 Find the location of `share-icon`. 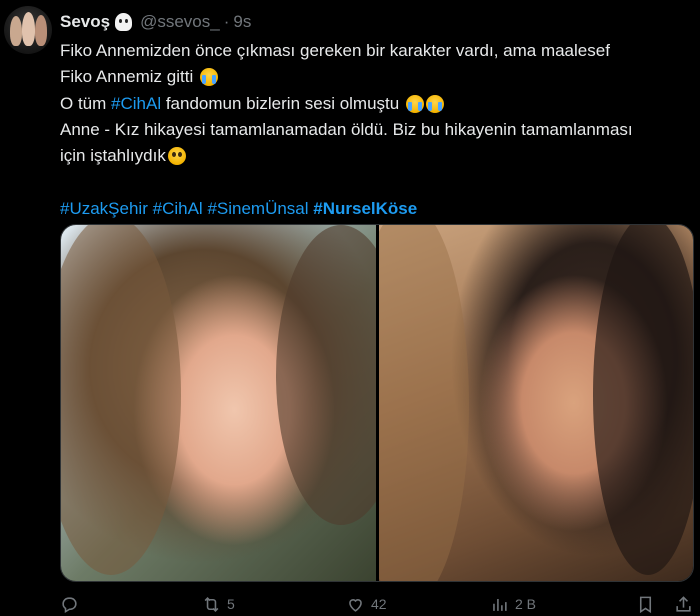

share-icon is located at coordinates (683, 603).